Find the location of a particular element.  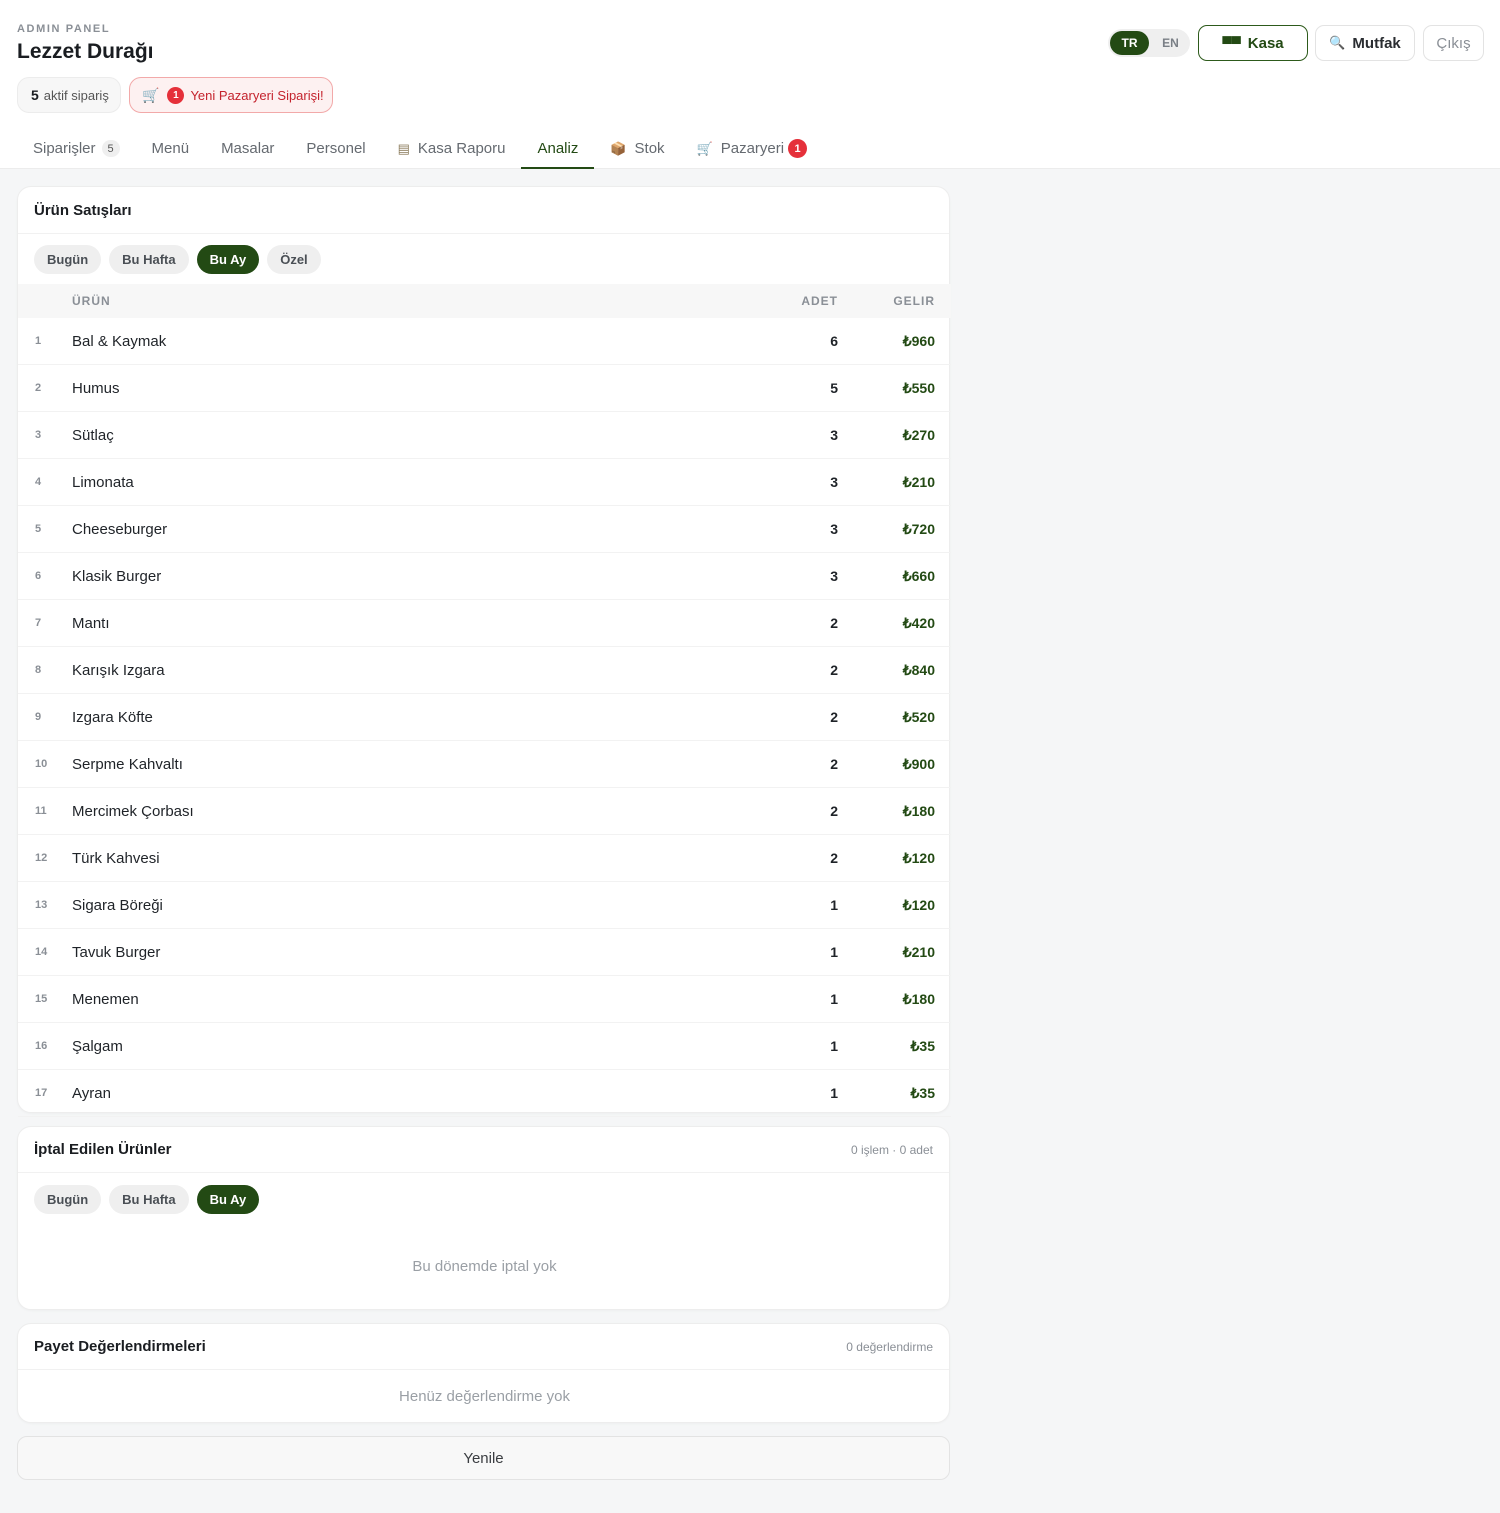

product-qty: 5 is located at coordinates (834, 388).